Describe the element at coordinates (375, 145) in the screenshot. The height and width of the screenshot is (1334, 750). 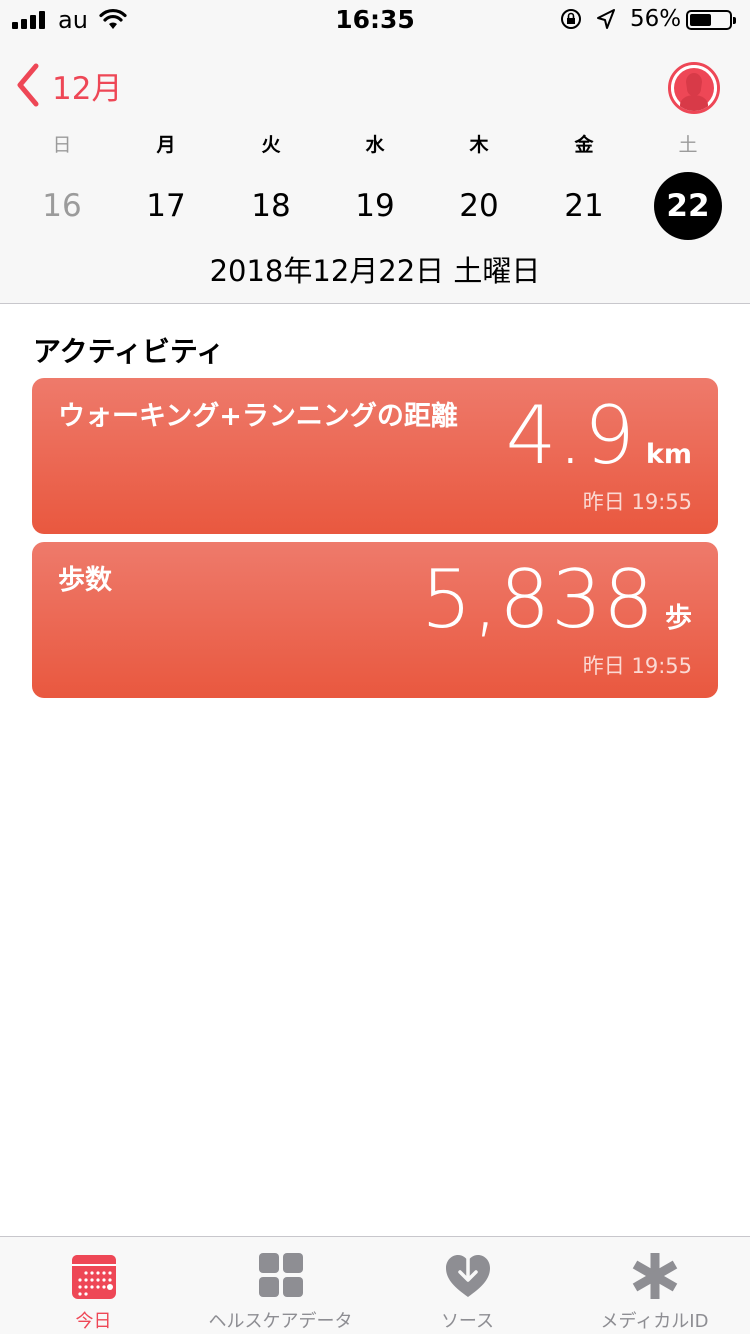
I see `weekday-label: 水` at that location.